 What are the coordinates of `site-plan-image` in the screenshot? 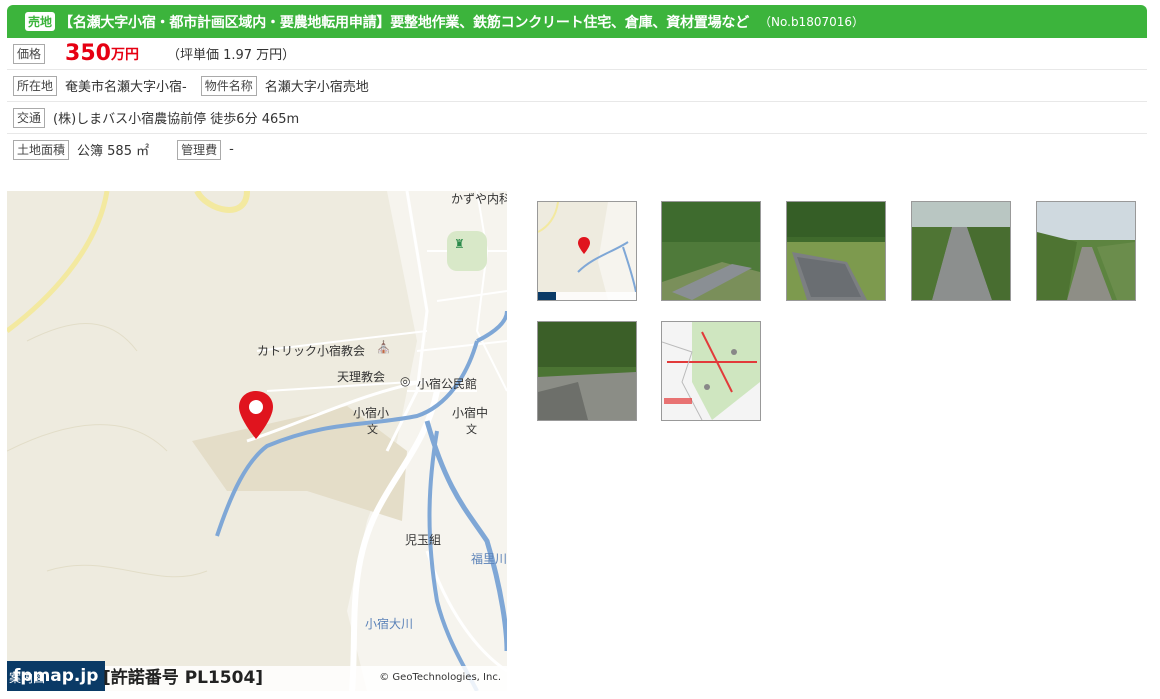 It's located at (711, 371).